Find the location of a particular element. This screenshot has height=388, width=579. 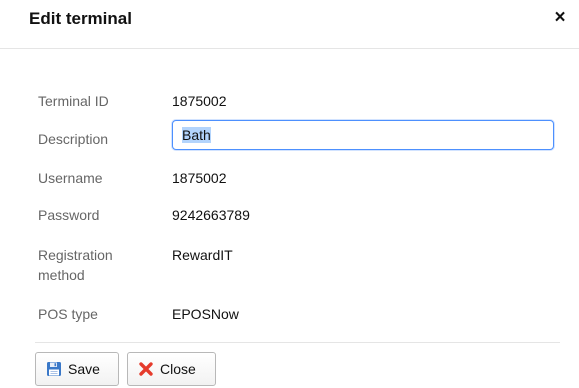

footer-divider is located at coordinates (297, 342).